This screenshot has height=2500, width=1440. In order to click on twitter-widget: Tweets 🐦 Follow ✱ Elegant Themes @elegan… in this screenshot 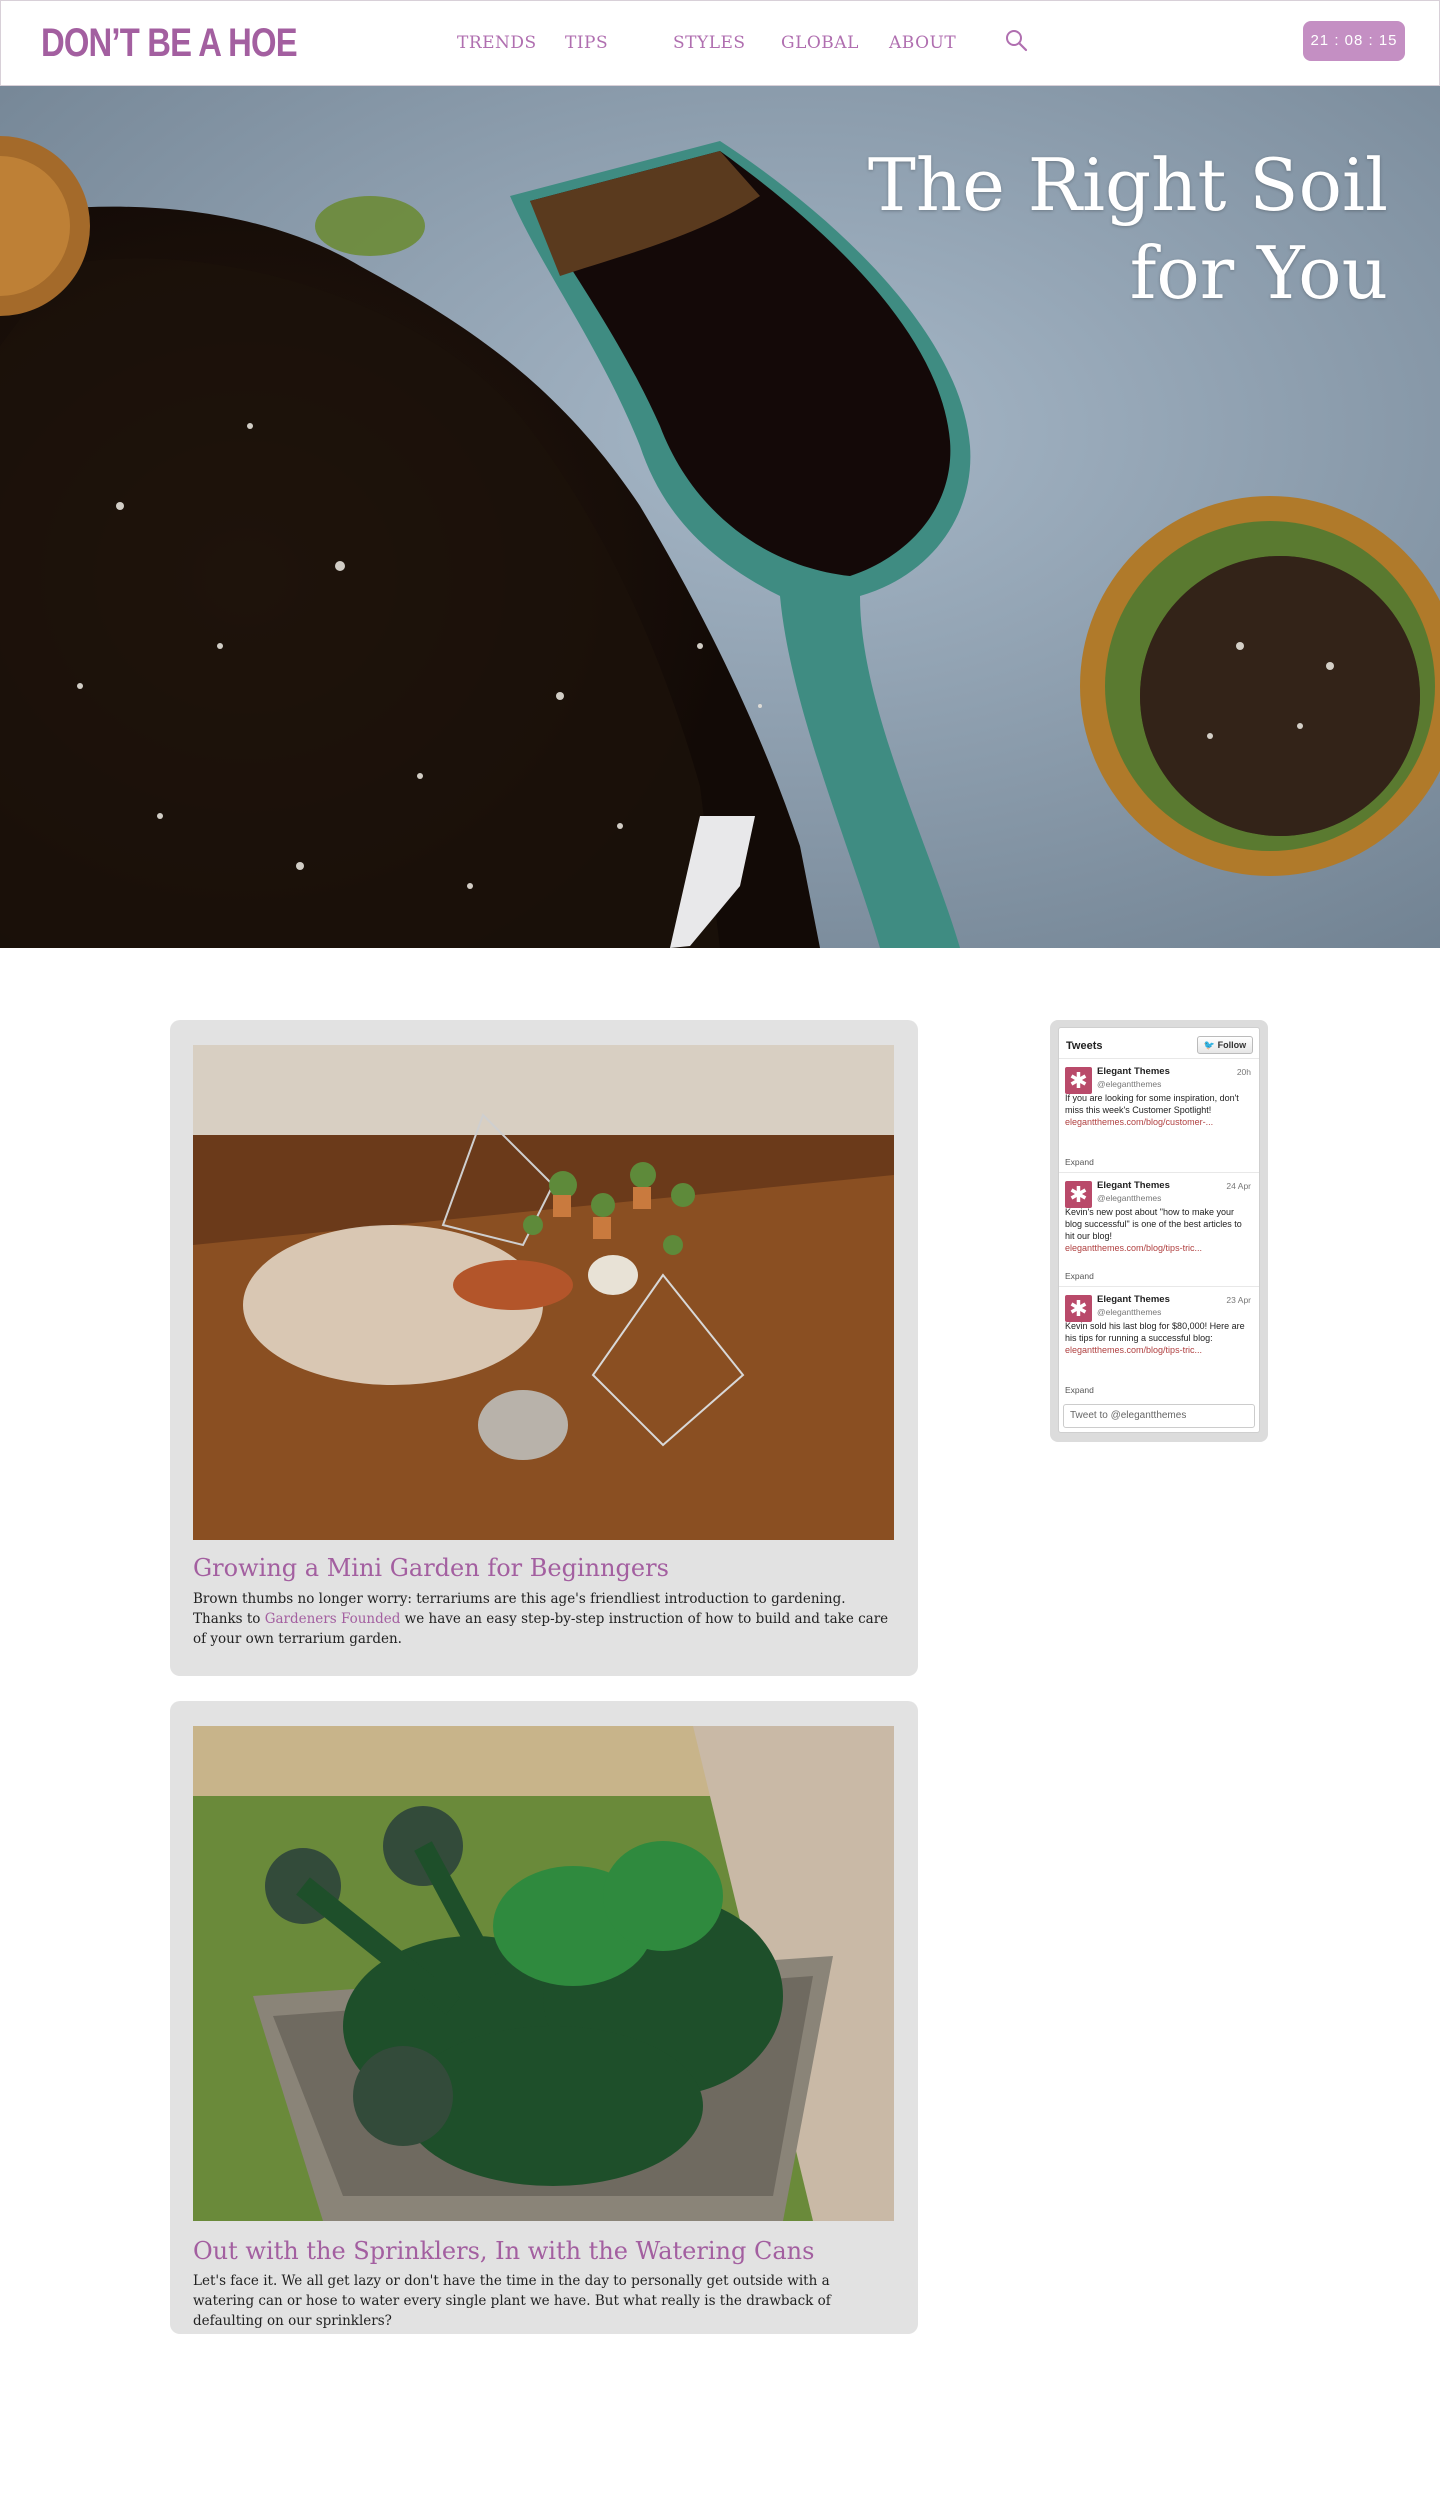, I will do `click(1159, 1231)`.